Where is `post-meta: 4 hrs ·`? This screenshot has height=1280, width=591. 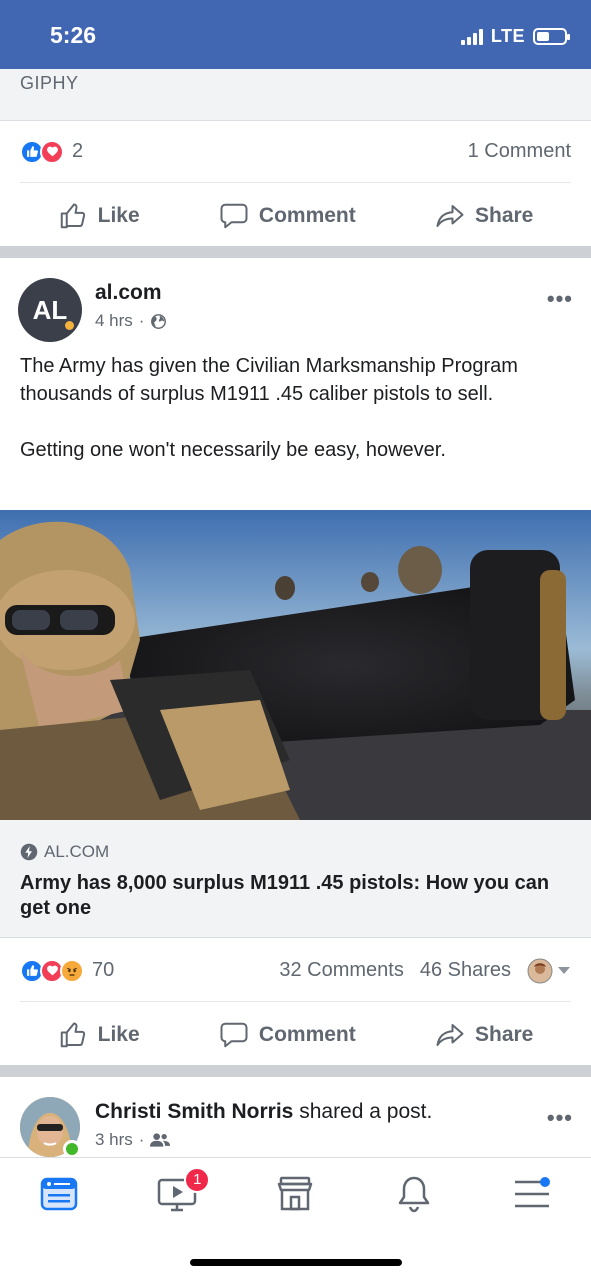 post-meta: 4 hrs · is located at coordinates (131, 321).